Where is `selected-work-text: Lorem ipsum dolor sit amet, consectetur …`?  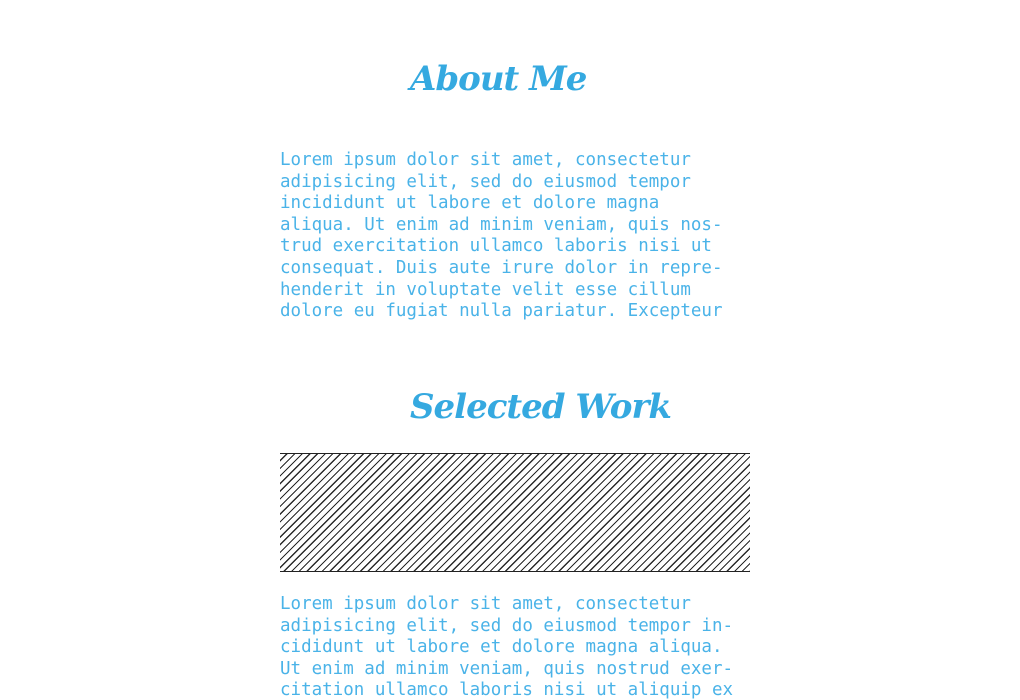 selected-work-text: Lorem ipsum dolor sit amet, consectetur … is located at coordinates (507, 647).